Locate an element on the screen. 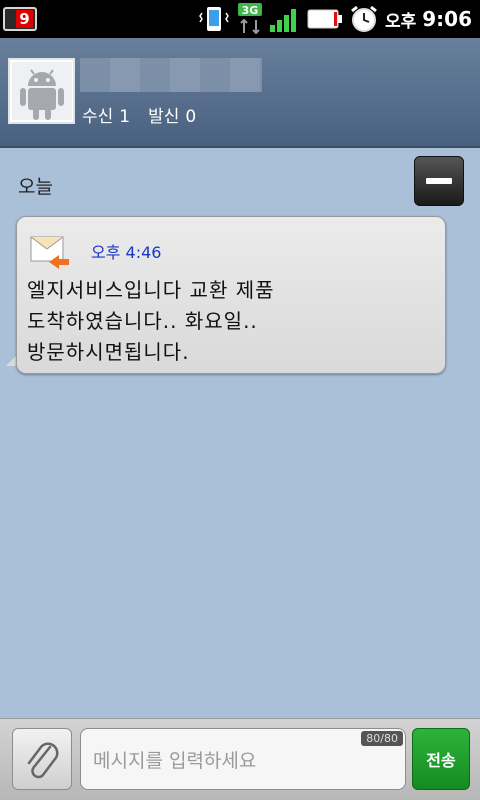  notification-badge: 9 is located at coordinates (20, 19).